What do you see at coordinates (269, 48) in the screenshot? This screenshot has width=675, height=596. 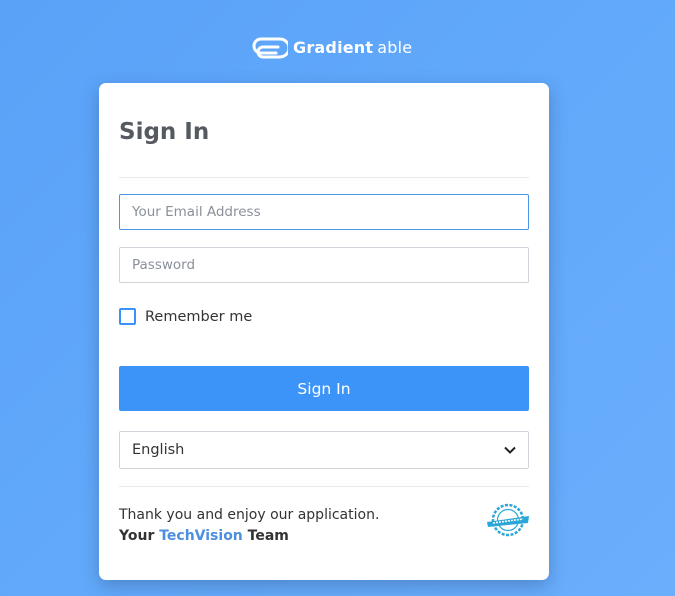 I see `paperclip-logo-icon` at bounding box center [269, 48].